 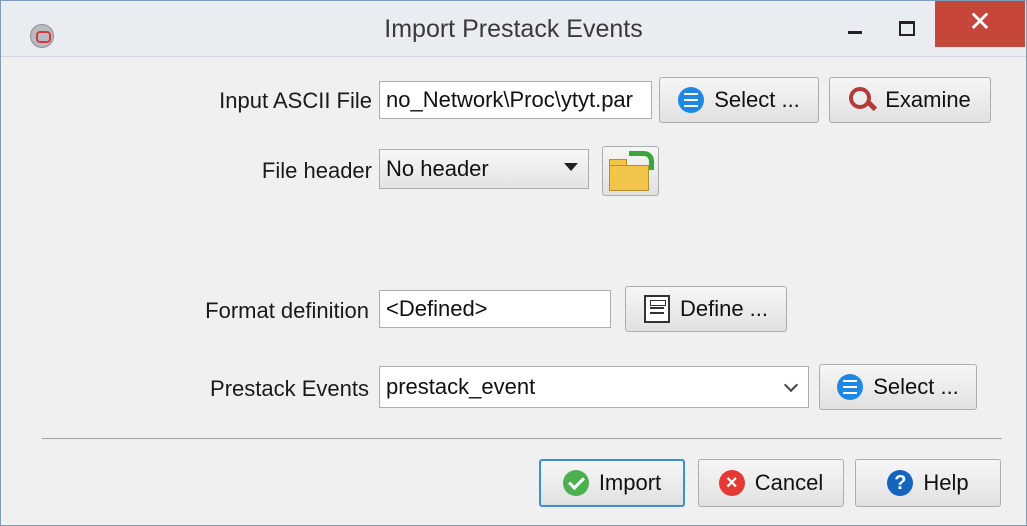 I want to click on cancel-icon: ×, so click(x=731, y=483).